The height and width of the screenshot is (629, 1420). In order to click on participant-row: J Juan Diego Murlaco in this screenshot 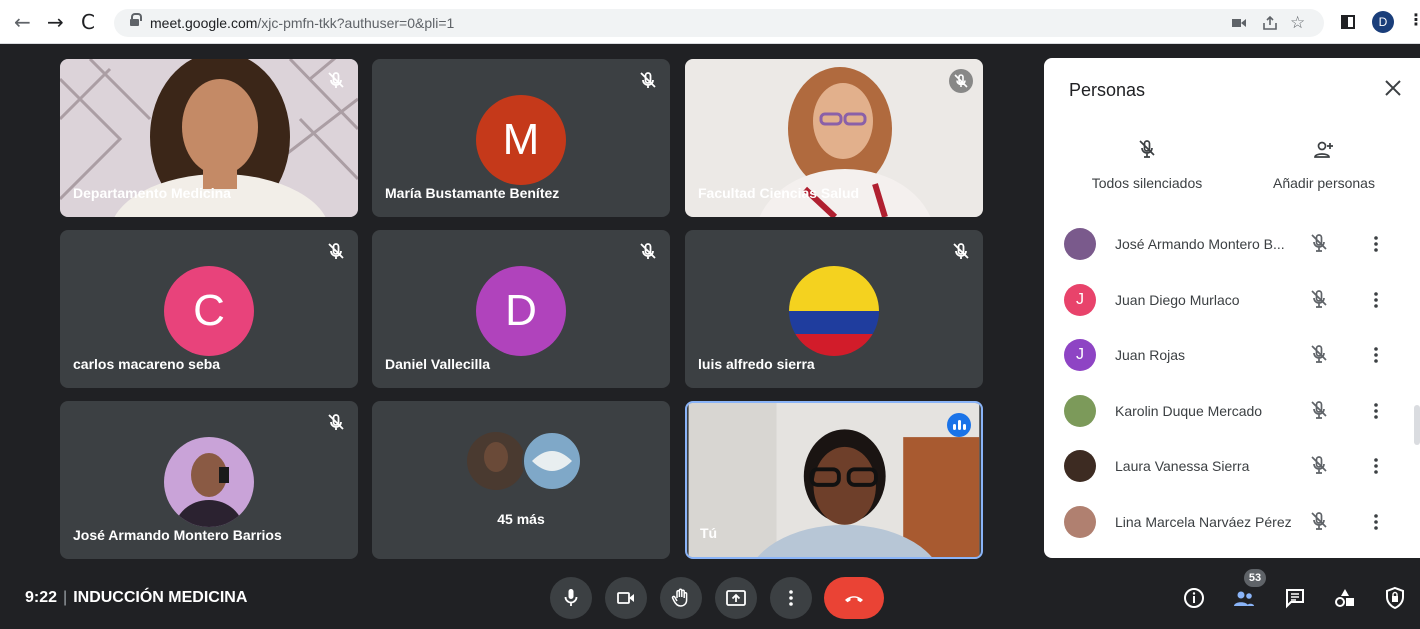, I will do `click(1239, 300)`.